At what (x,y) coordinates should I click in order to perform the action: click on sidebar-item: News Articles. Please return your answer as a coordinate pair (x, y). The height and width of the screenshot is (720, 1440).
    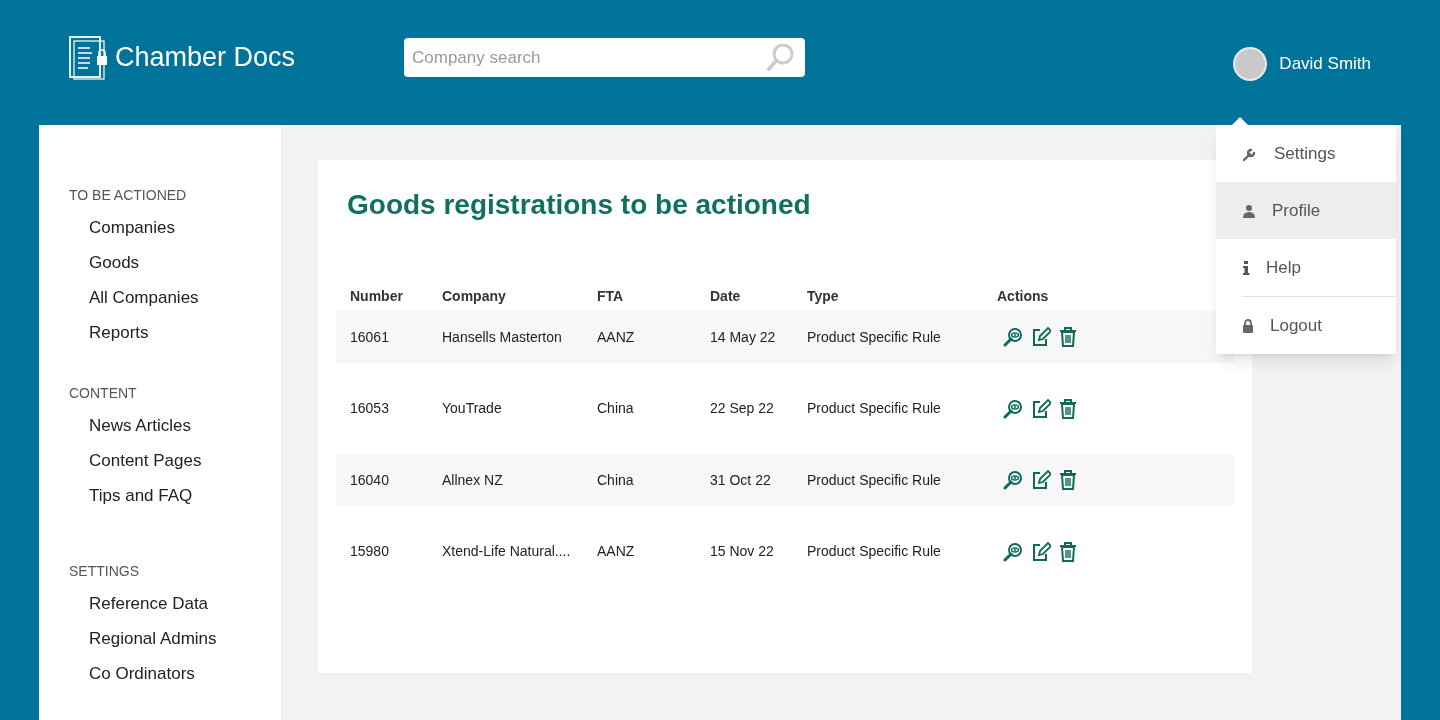
    Looking at the image, I should click on (175, 425).